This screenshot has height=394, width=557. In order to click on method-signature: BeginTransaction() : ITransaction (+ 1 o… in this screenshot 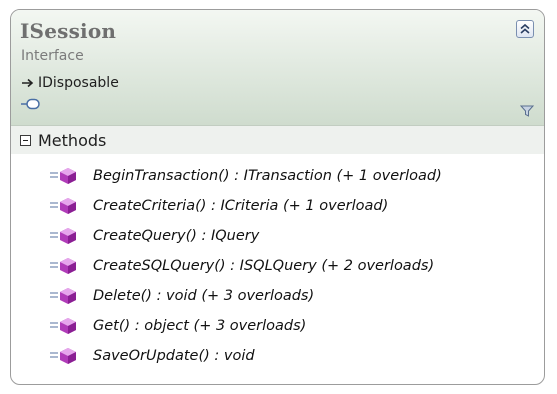, I will do `click(267, 176)`.